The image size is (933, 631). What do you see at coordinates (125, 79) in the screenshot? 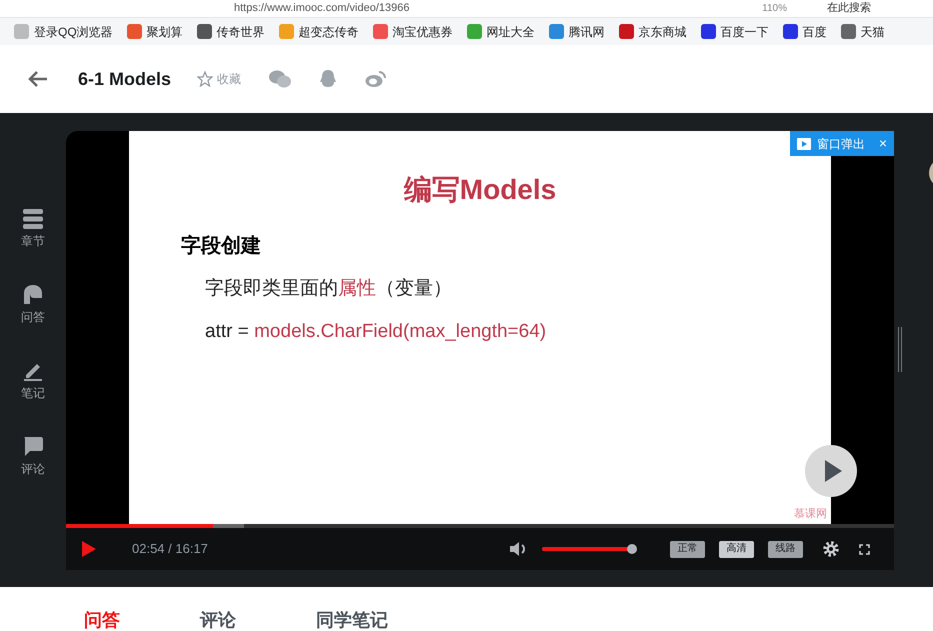
I see `lesson-title: 6-1 Models` at bounding box center [125, 79].